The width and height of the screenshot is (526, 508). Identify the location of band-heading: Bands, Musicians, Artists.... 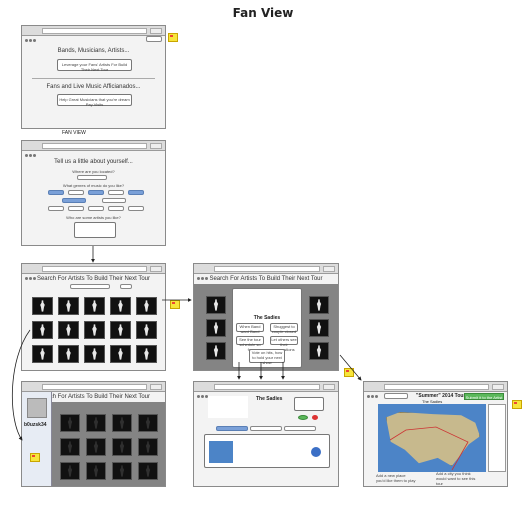
(93, 51).